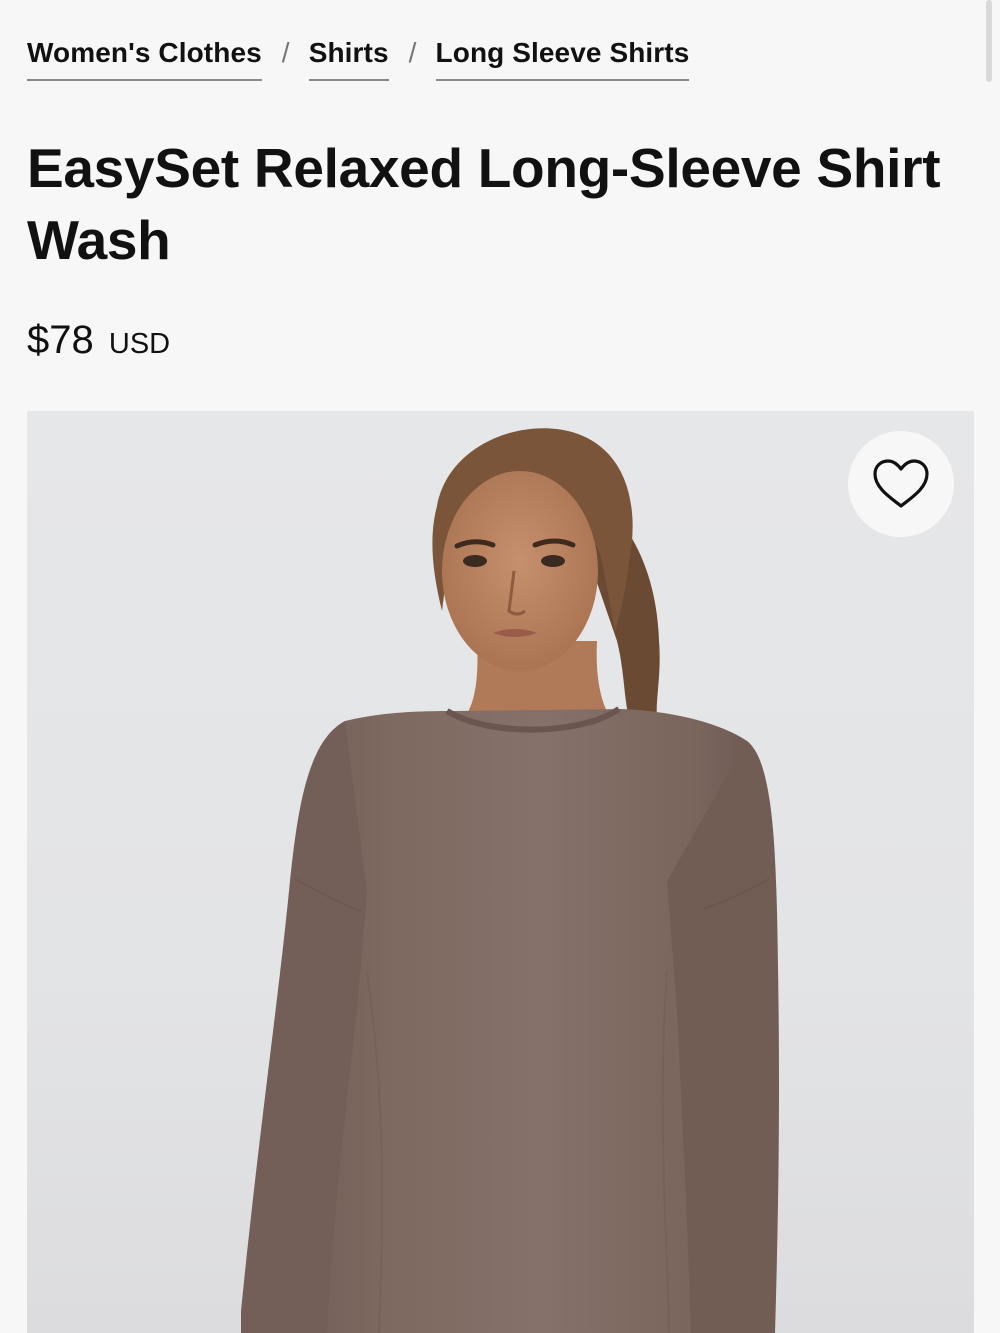 This screenshot has height=1333, width=1000. I want to click on heart-icon, so click(901, 483).